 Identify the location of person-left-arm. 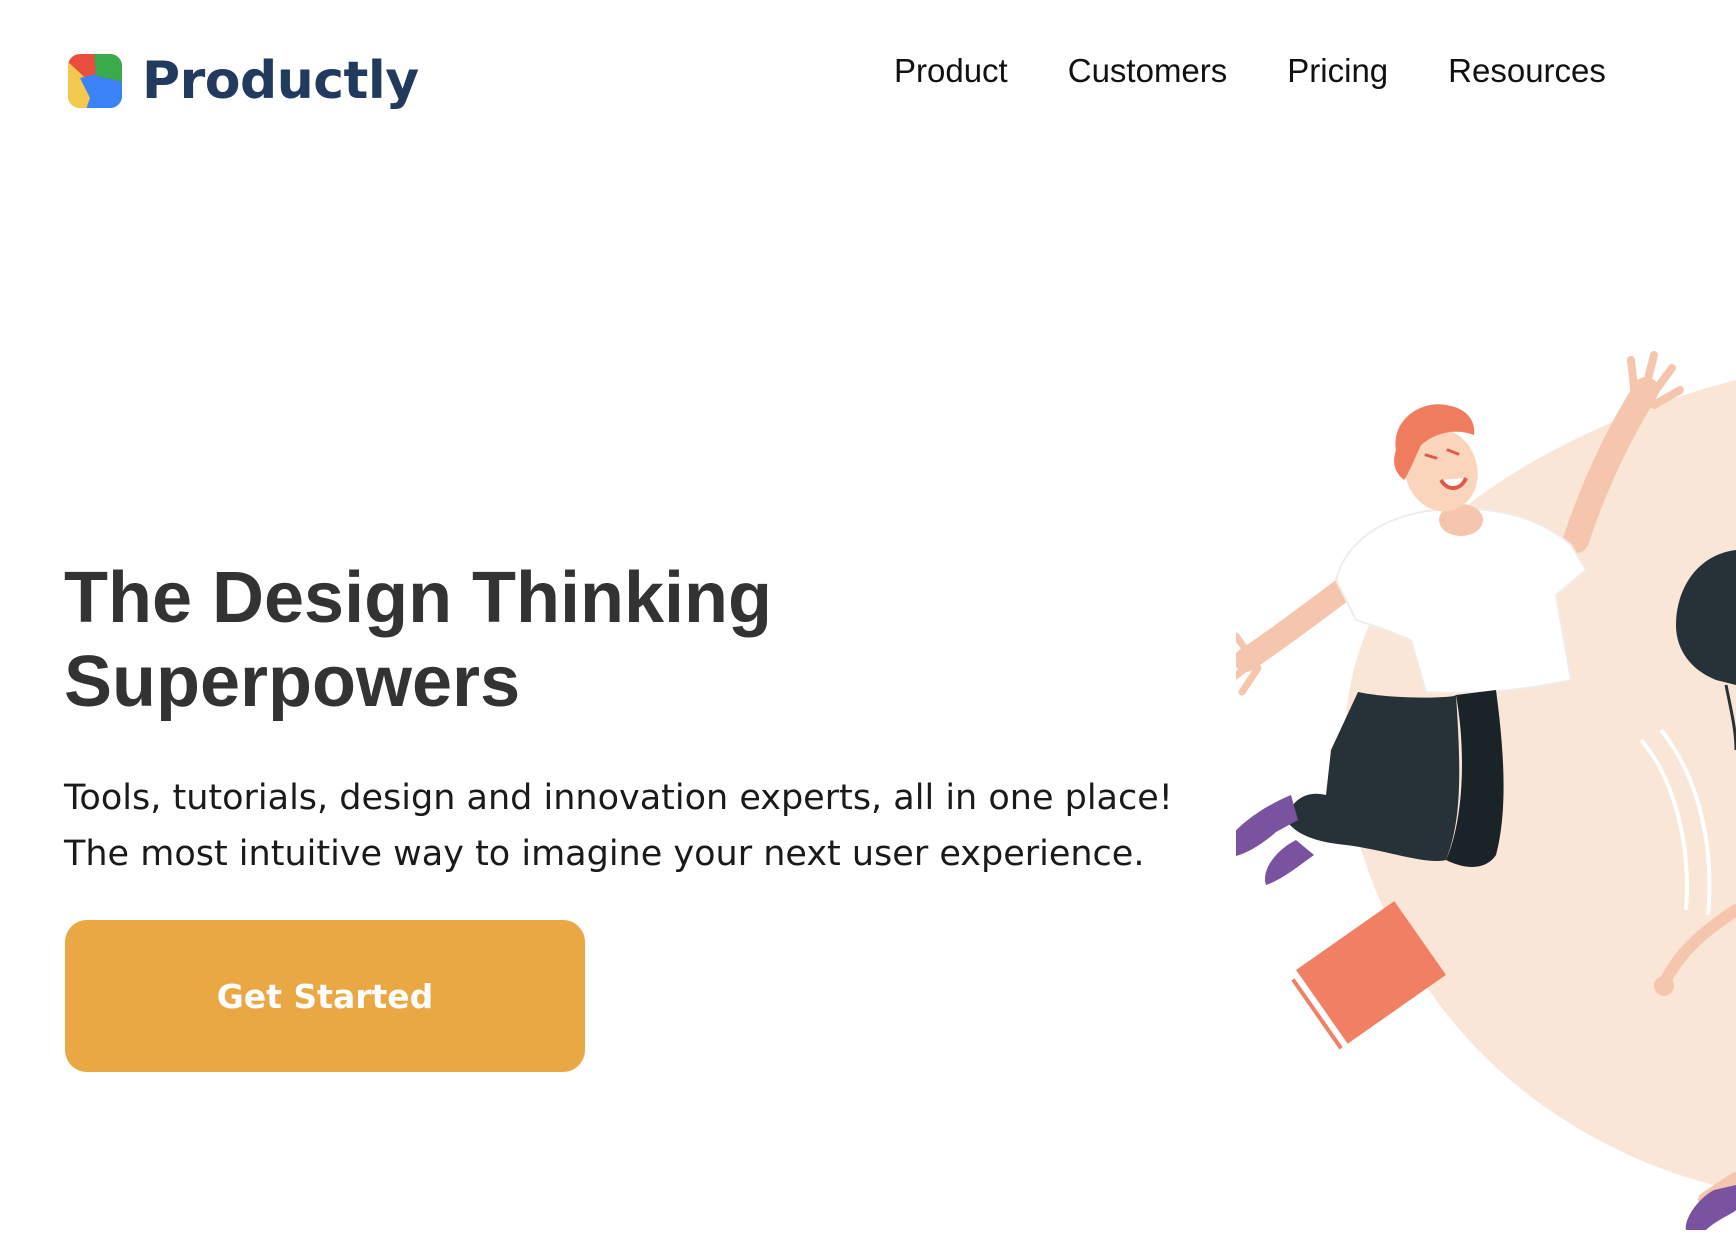
(1302, 620).